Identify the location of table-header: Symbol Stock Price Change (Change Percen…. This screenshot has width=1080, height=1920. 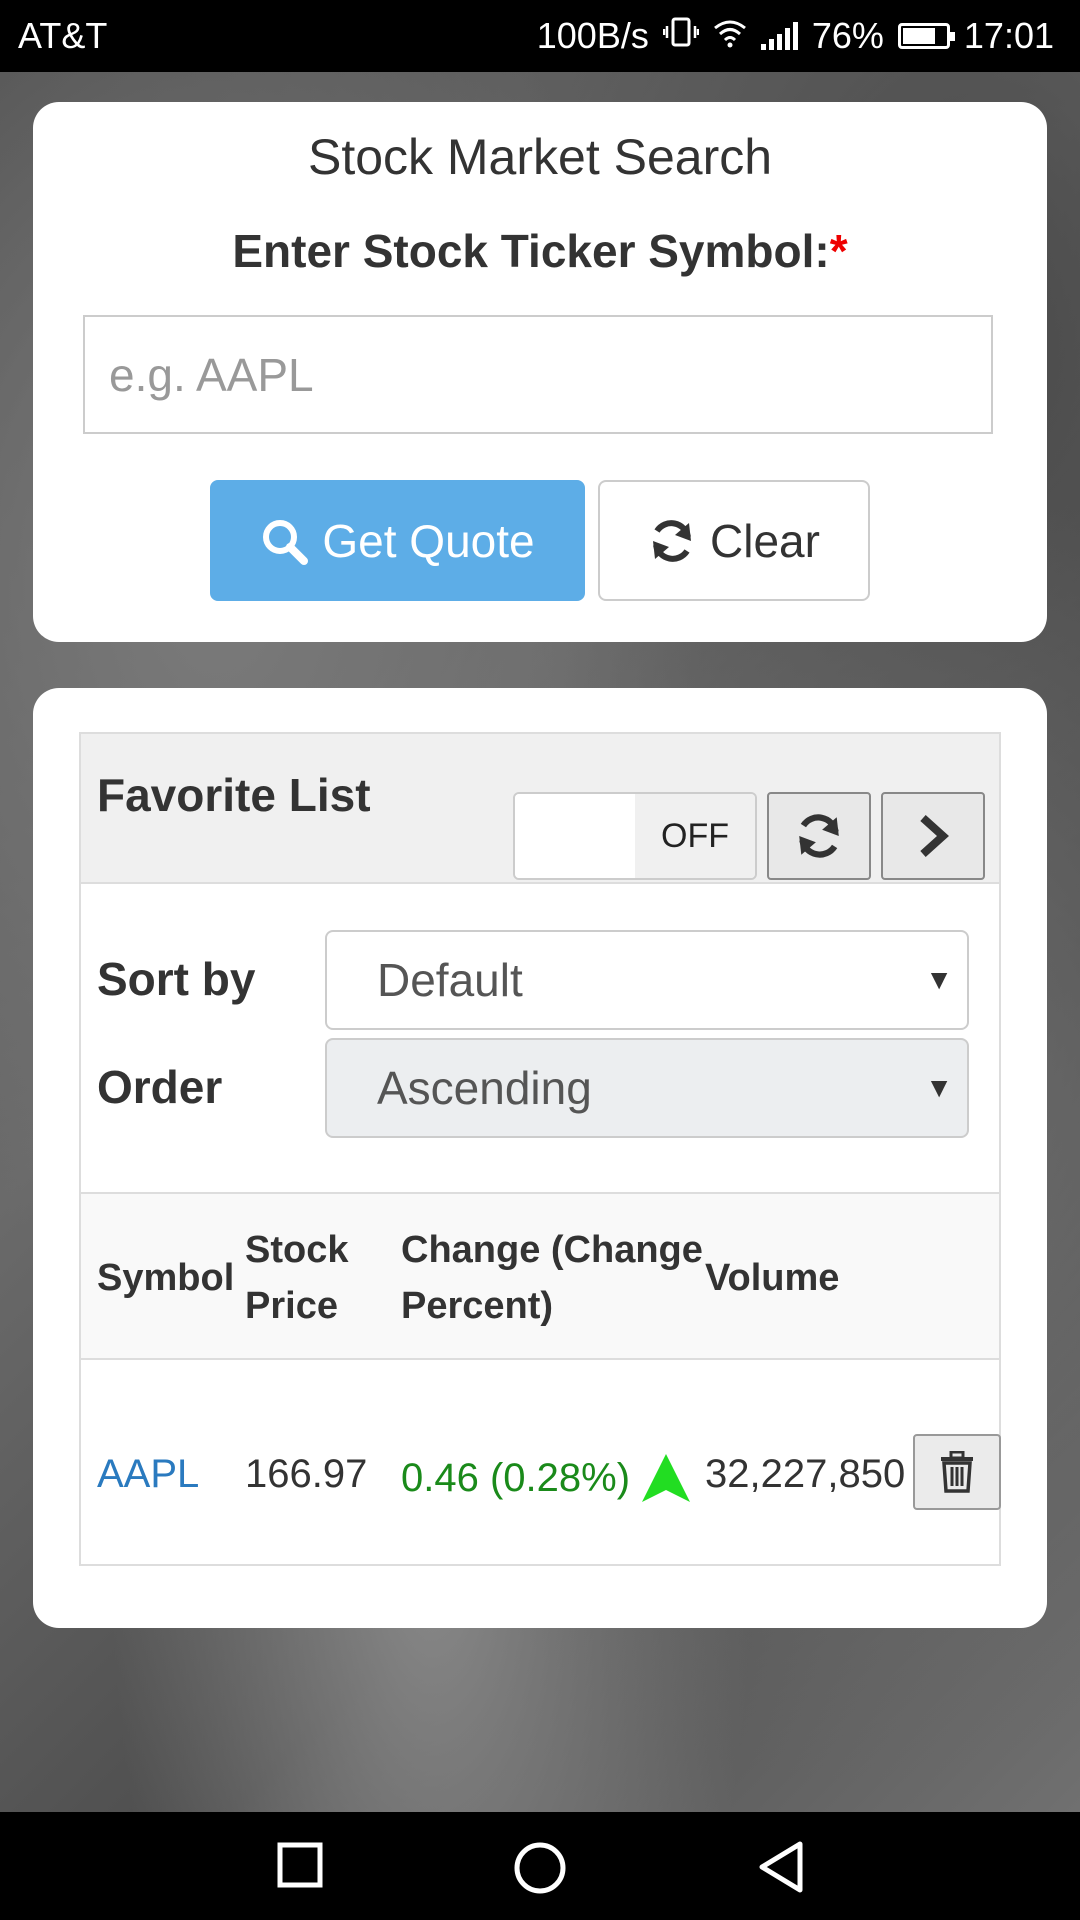
(540, 1276).